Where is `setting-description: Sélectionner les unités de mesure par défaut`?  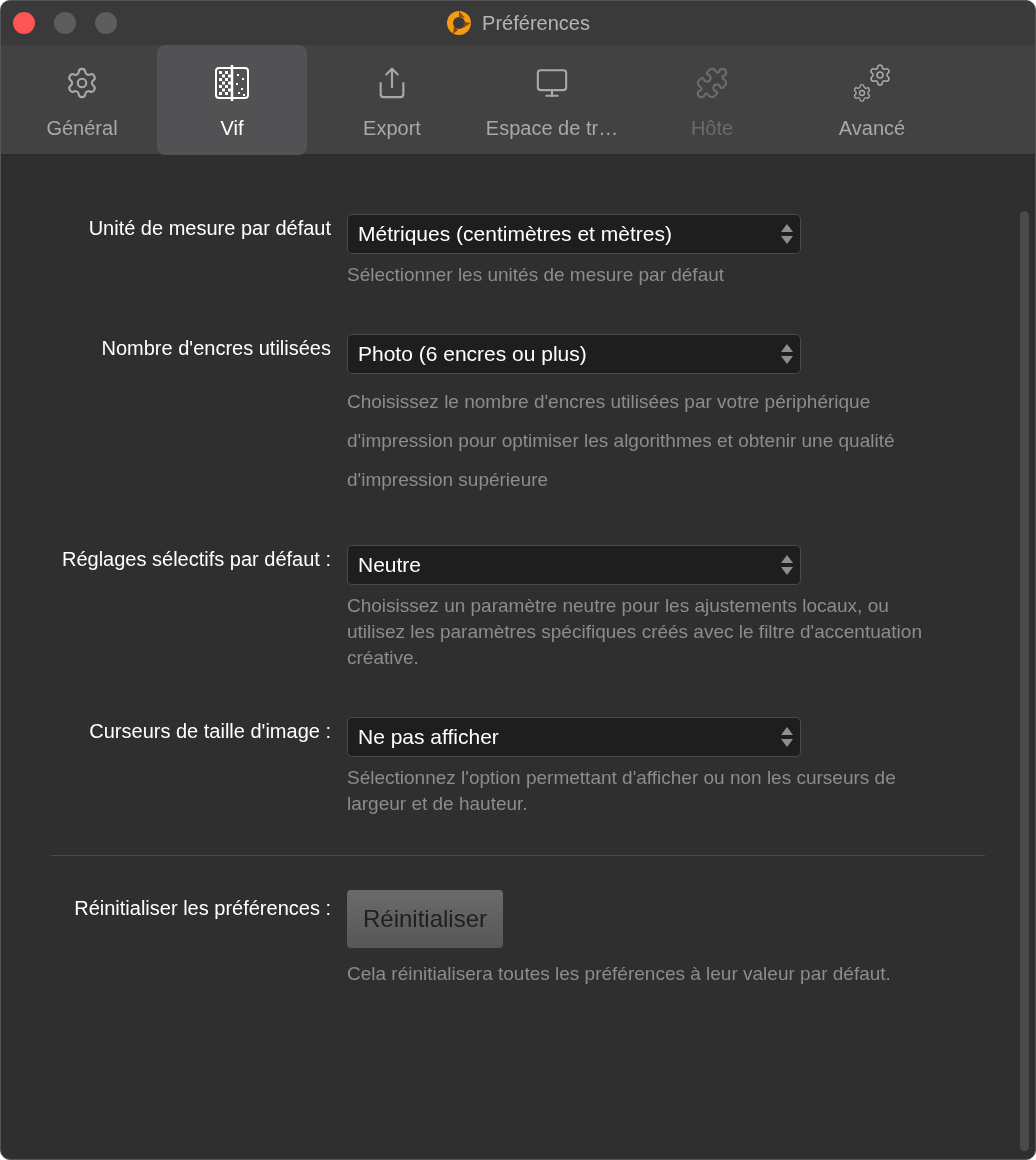
setting-description: Sélectionner les unités de mesure par défaut is located at coordinates (536, 275).